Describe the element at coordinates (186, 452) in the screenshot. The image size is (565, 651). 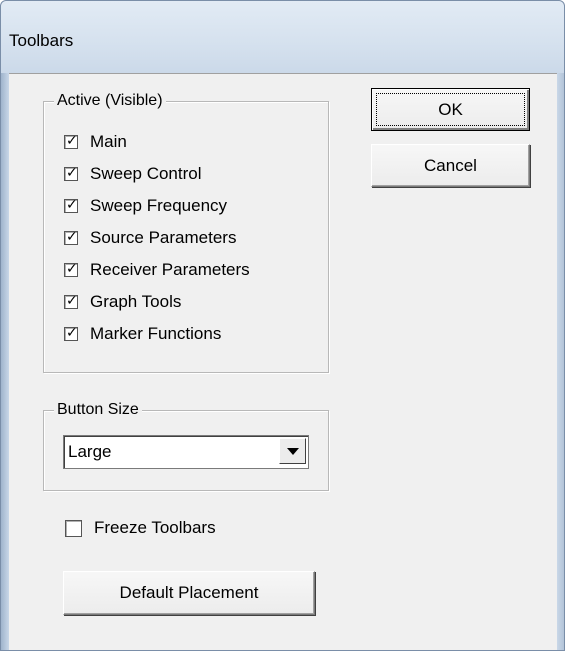
I see `button-size-select: Large` at that location.